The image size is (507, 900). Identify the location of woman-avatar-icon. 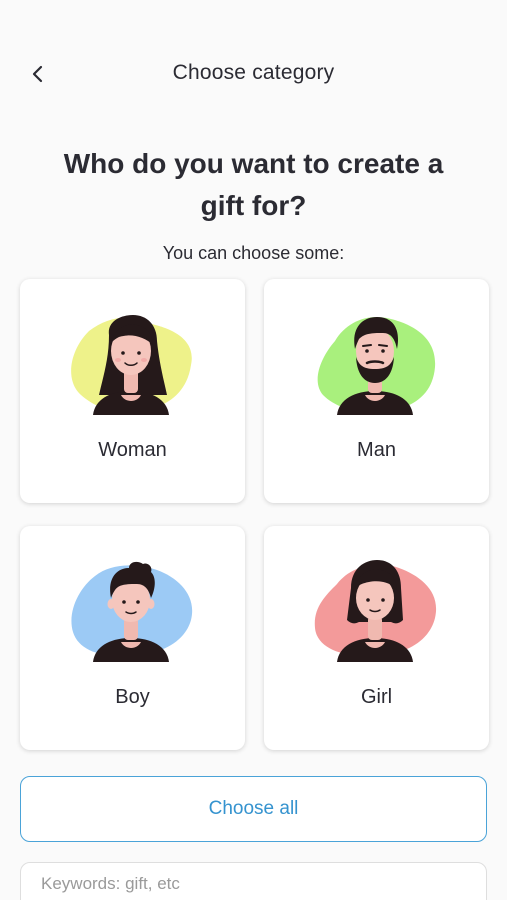
(131, 365).